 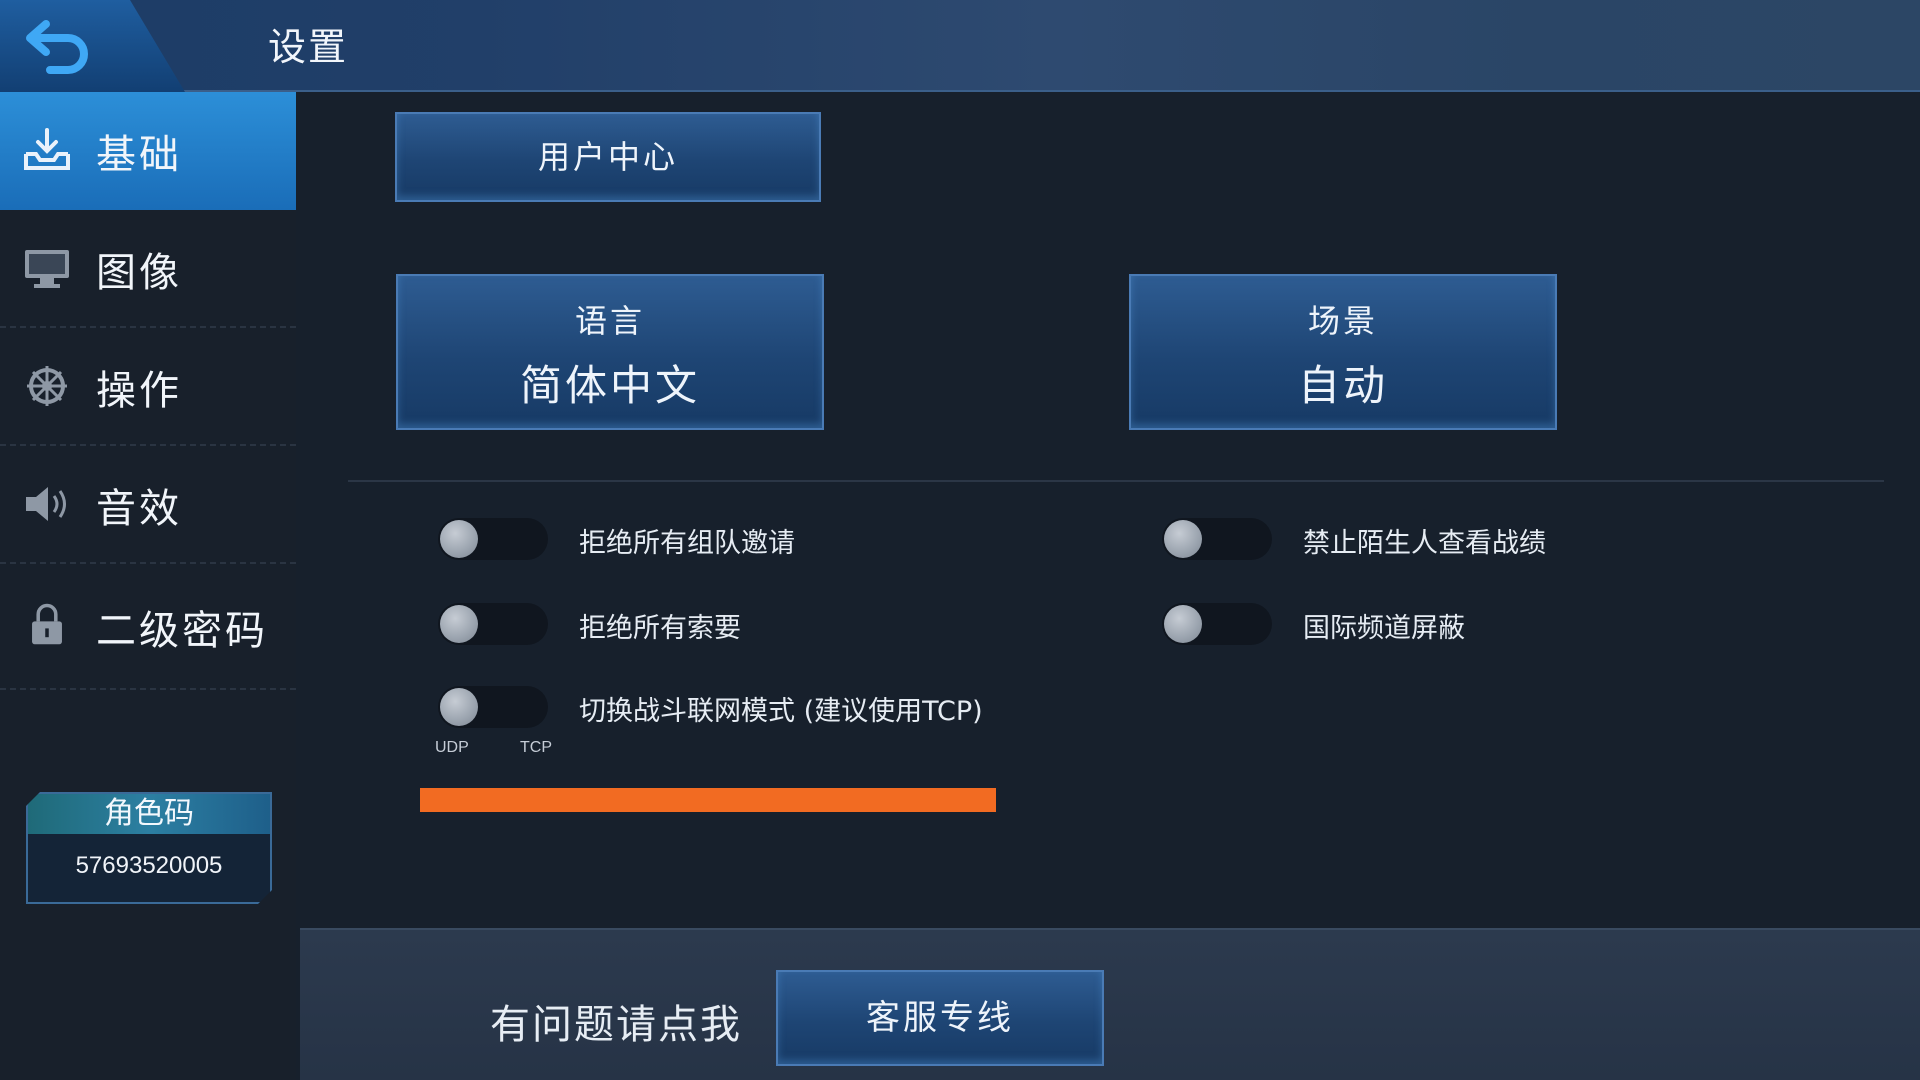 What do you see at coordinates (92, 46) in the screenshot?
I see `back-button` at bounding box center [92, 46].